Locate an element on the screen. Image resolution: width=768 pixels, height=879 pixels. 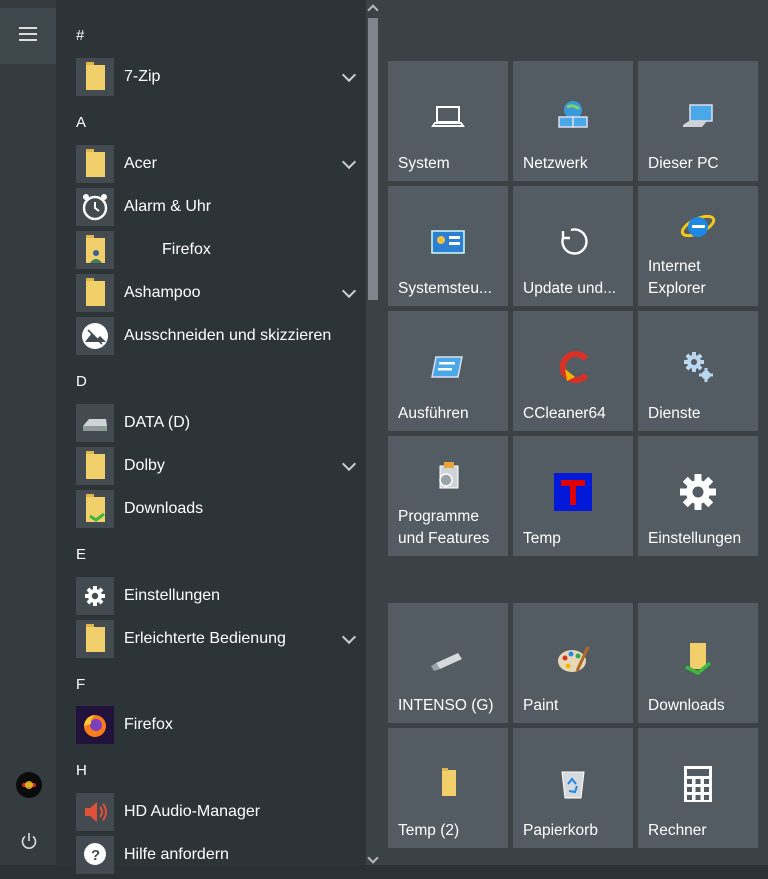
tile-dieser-pc: Dieser PC is located at coordinates (698, 121).